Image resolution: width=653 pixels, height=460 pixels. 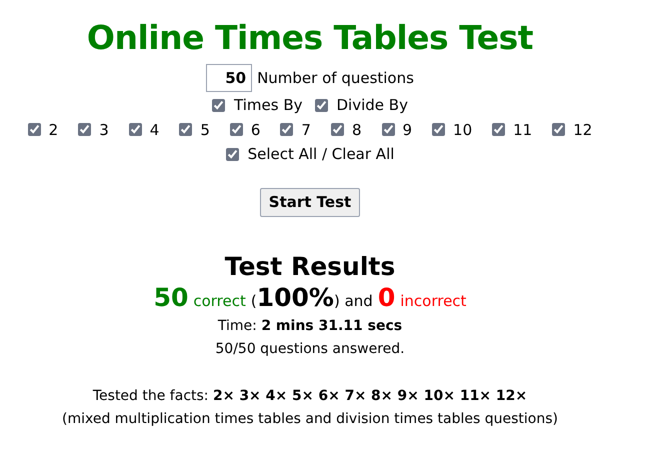 What do you see at coordinates (462, 130) in the screenshot?
I see `checkbox-label: 10` at bounding box center [462, 130].